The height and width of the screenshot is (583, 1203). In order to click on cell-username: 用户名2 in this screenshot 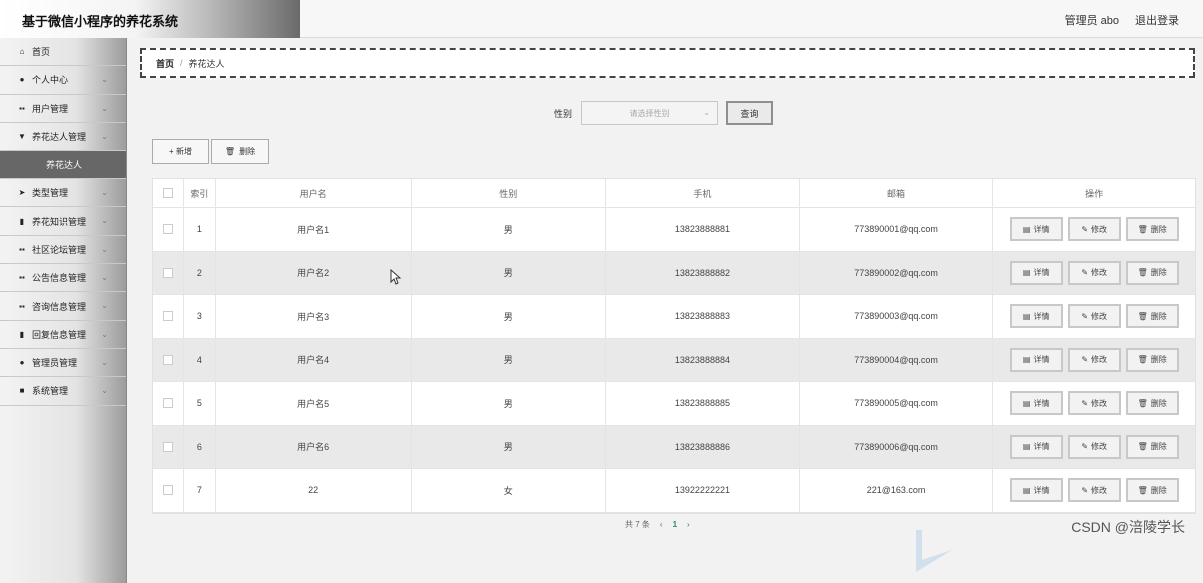, I will do `click(314, 272)`.